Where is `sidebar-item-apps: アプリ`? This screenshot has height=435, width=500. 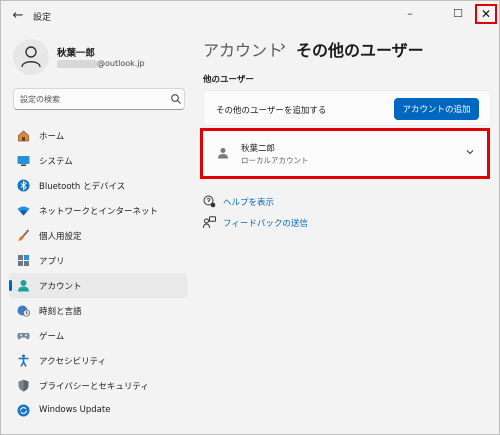 sidebar-item-apps: アプリ is located at coordinates (98, 260).